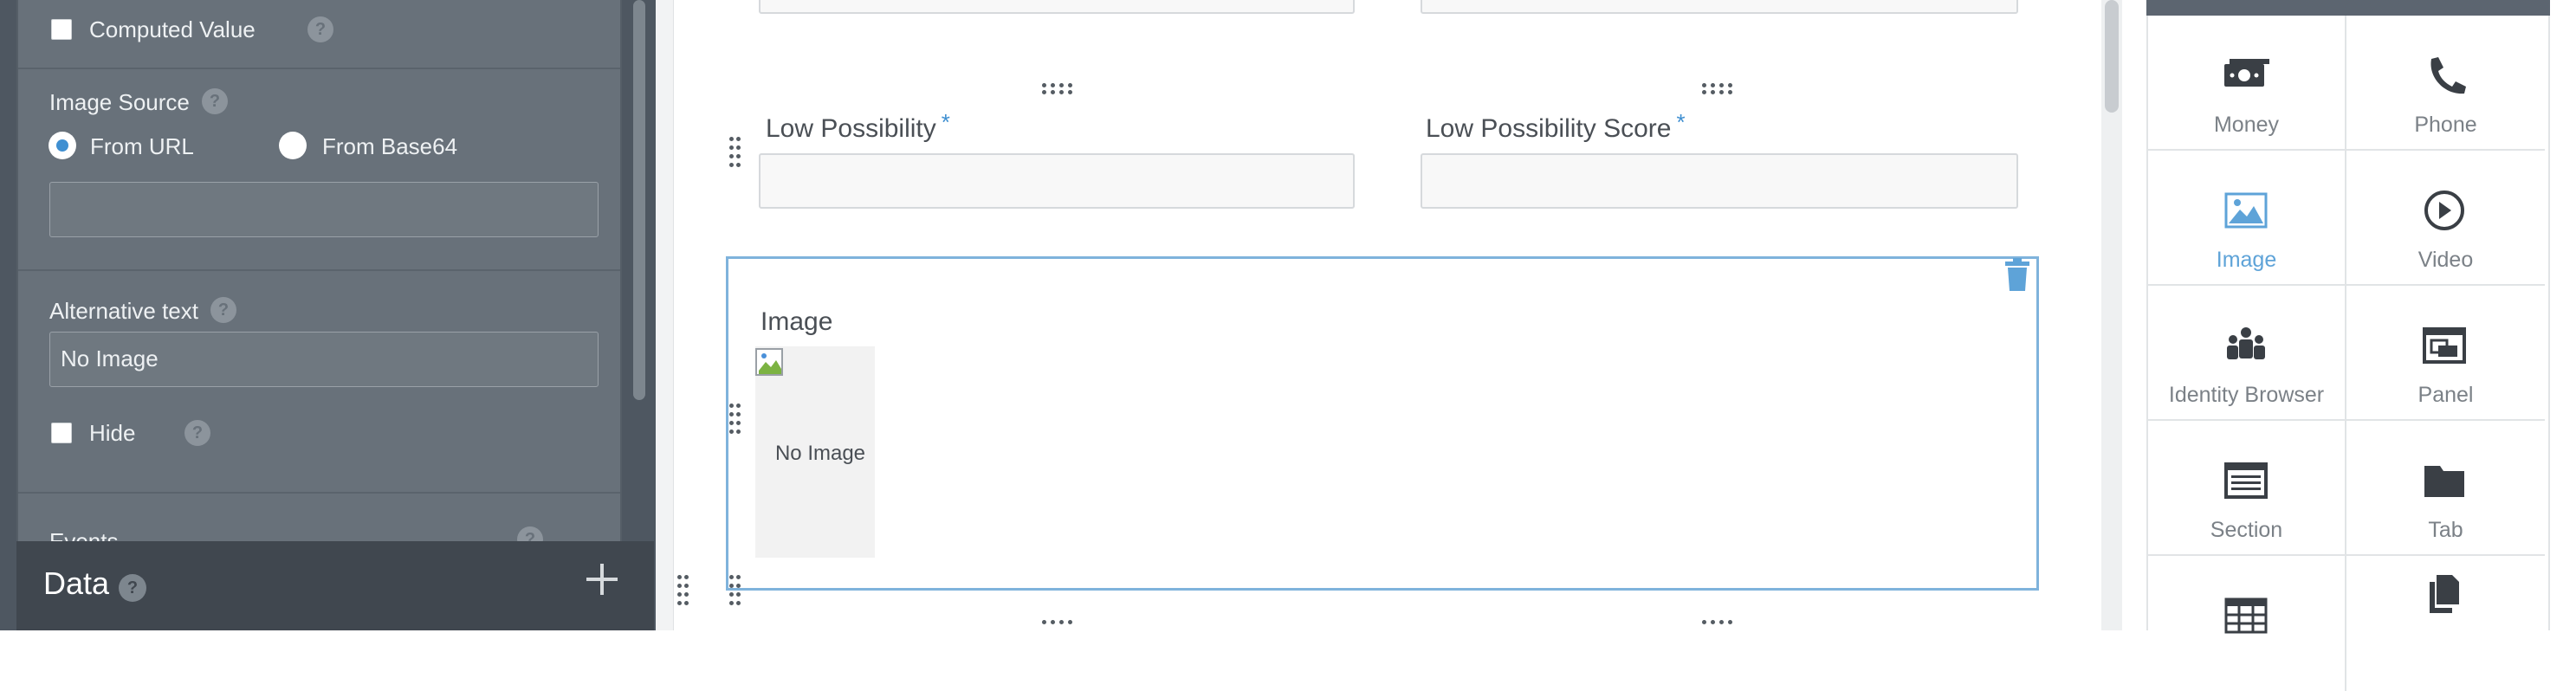 The image size is (2576, 691). What do you see at coordinates (2444, 482) in the screenshot?
I see `tab-icon` at bounding box center [2444, 482].